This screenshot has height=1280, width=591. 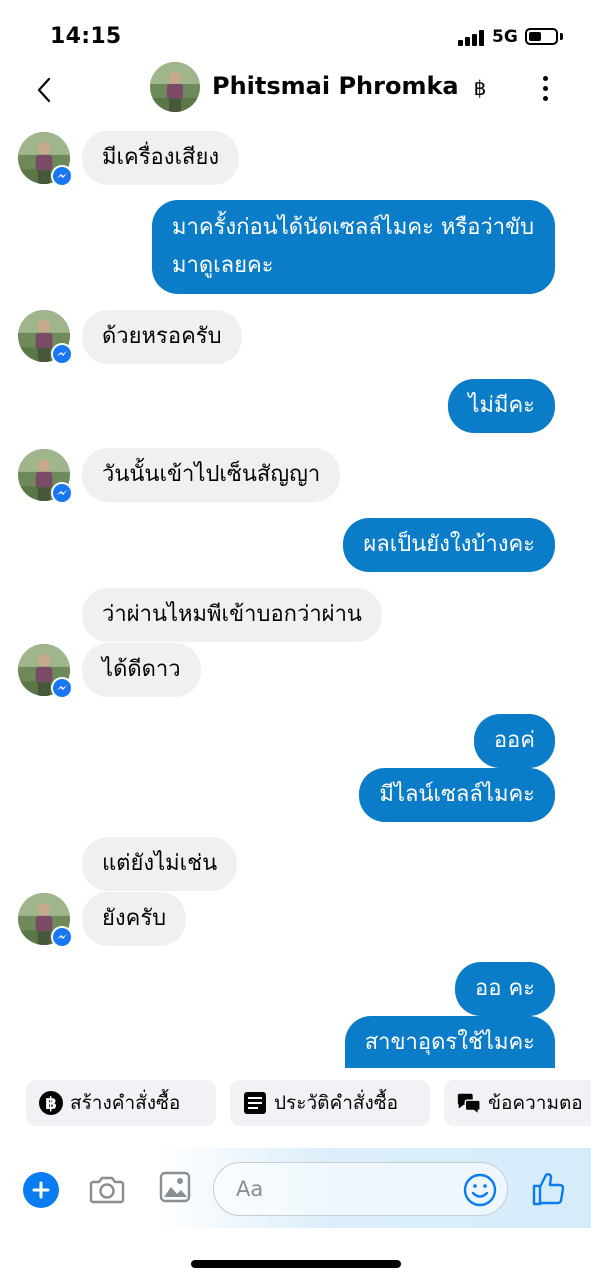 I want to click on message-outgoing: ออ คะ, so click(x=505, y=989).